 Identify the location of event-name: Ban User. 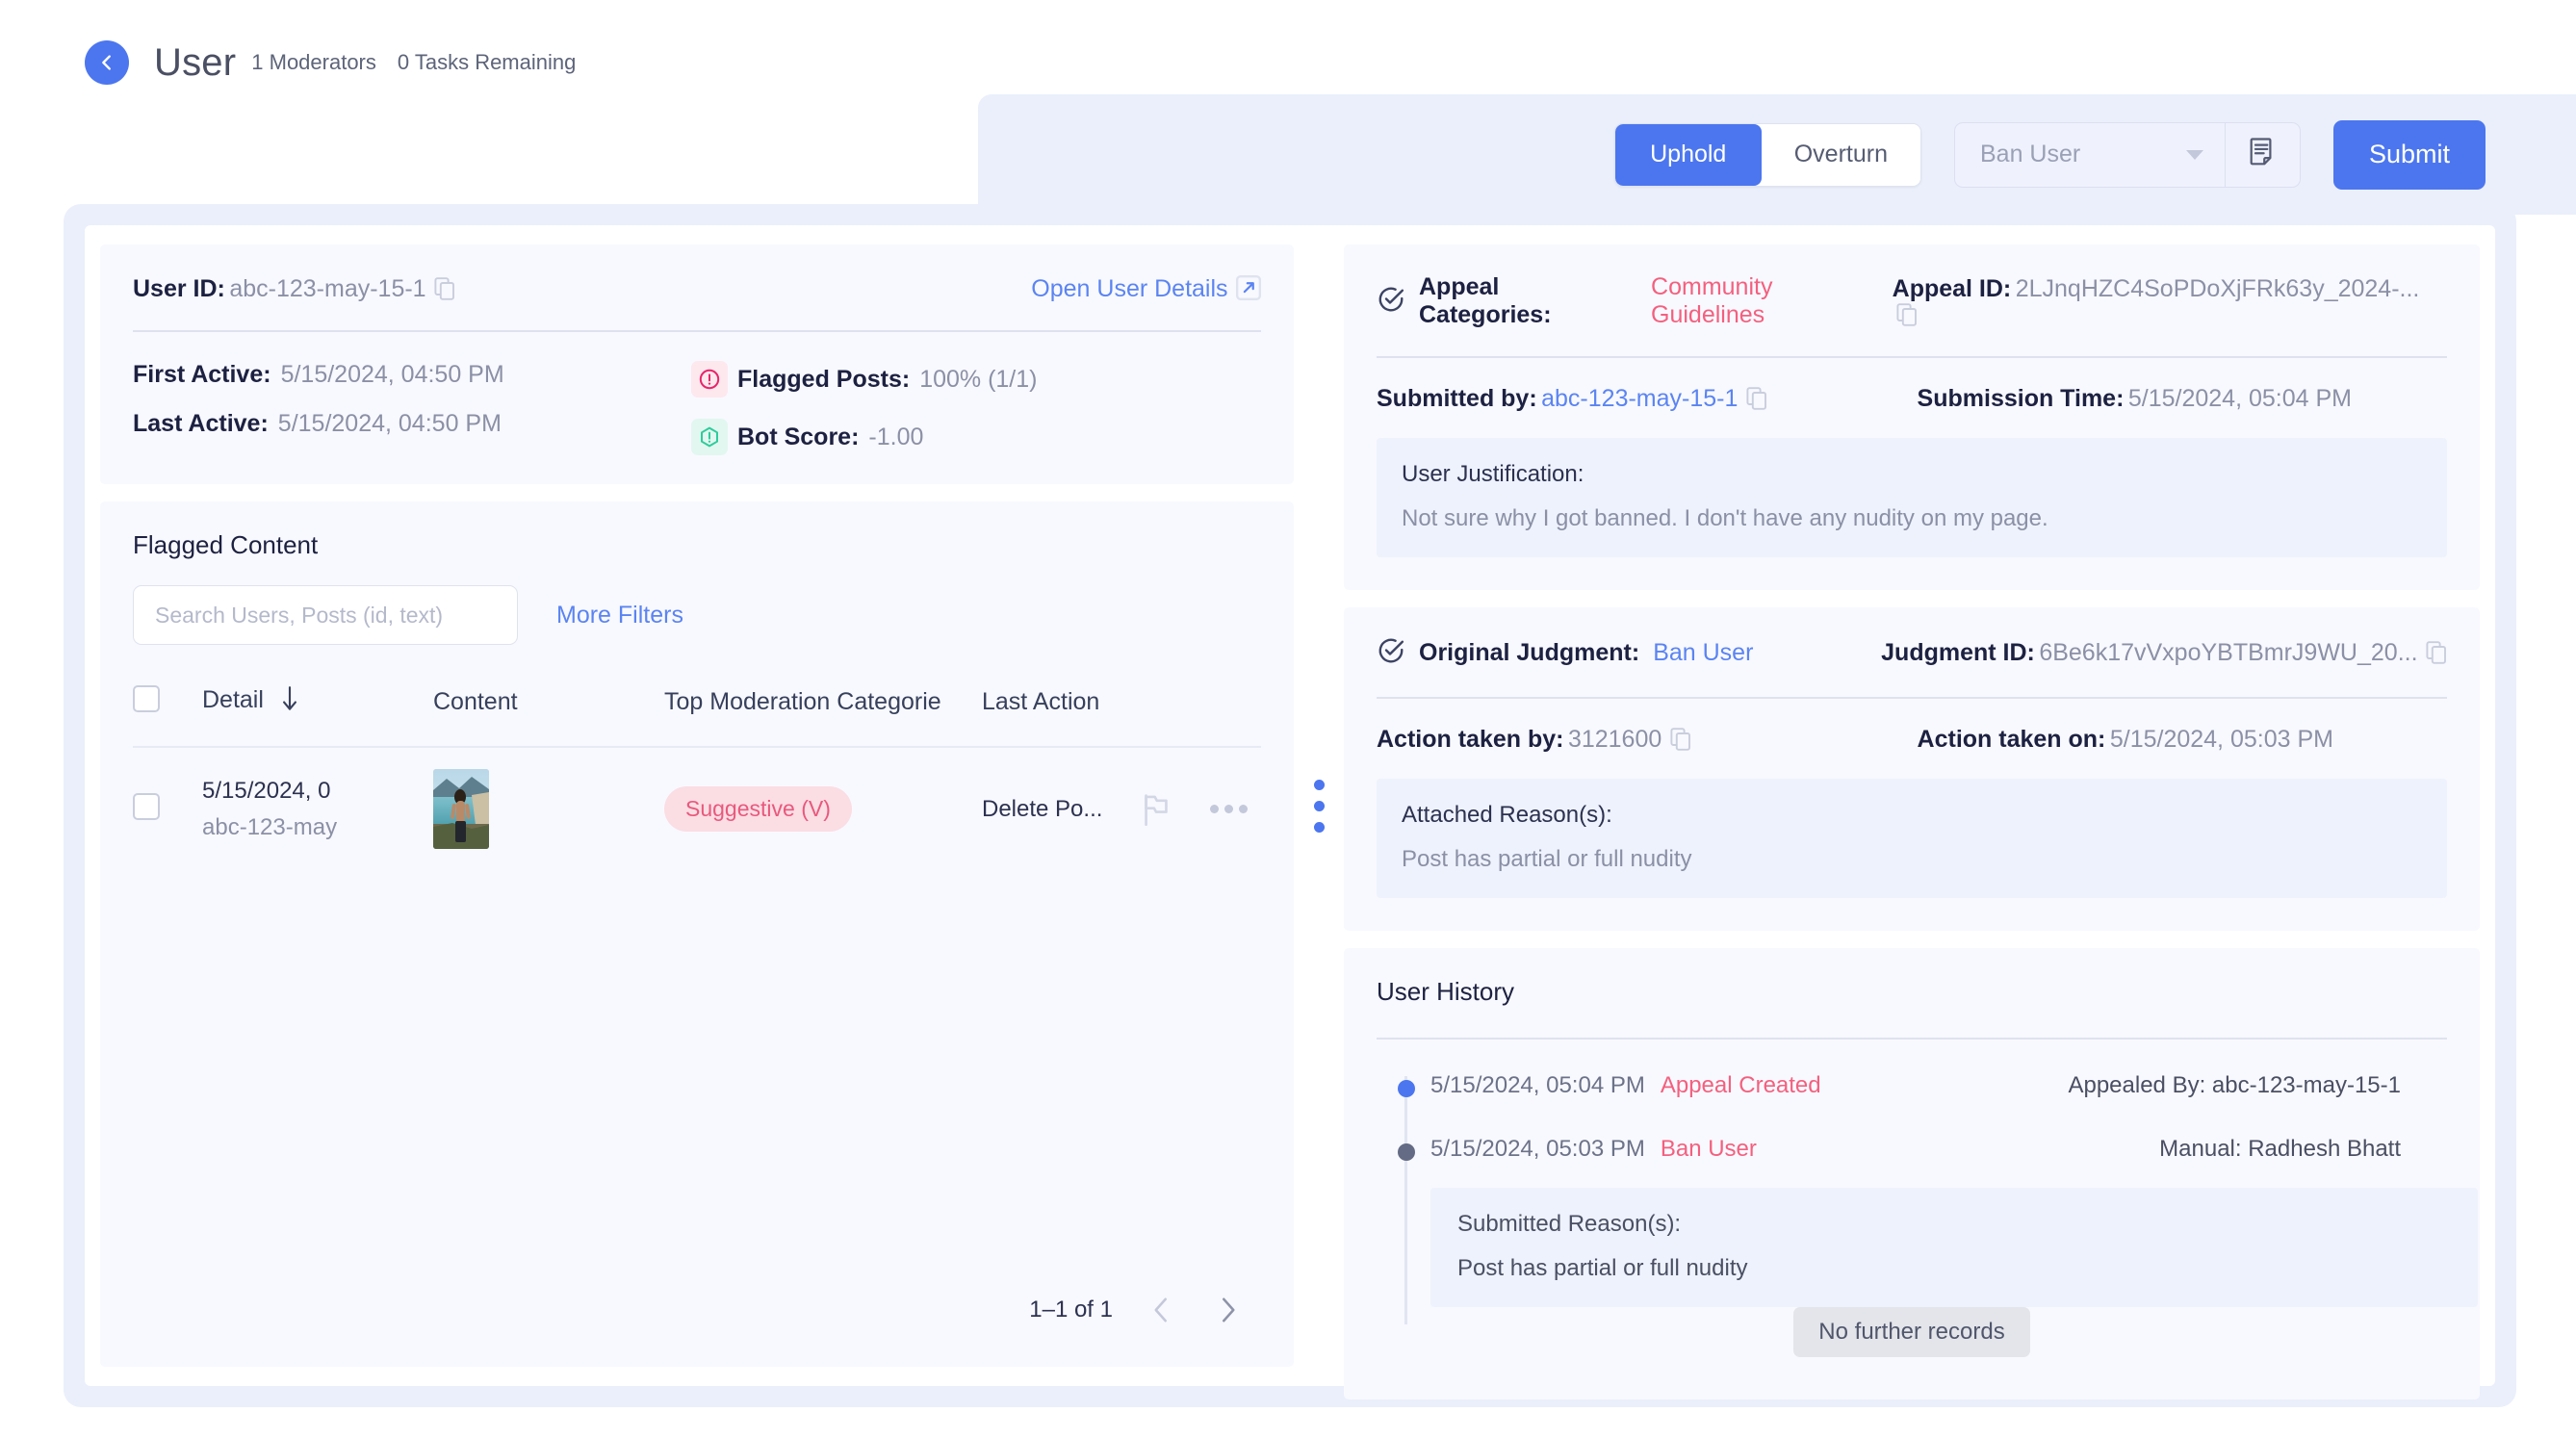
(1709, 1149).